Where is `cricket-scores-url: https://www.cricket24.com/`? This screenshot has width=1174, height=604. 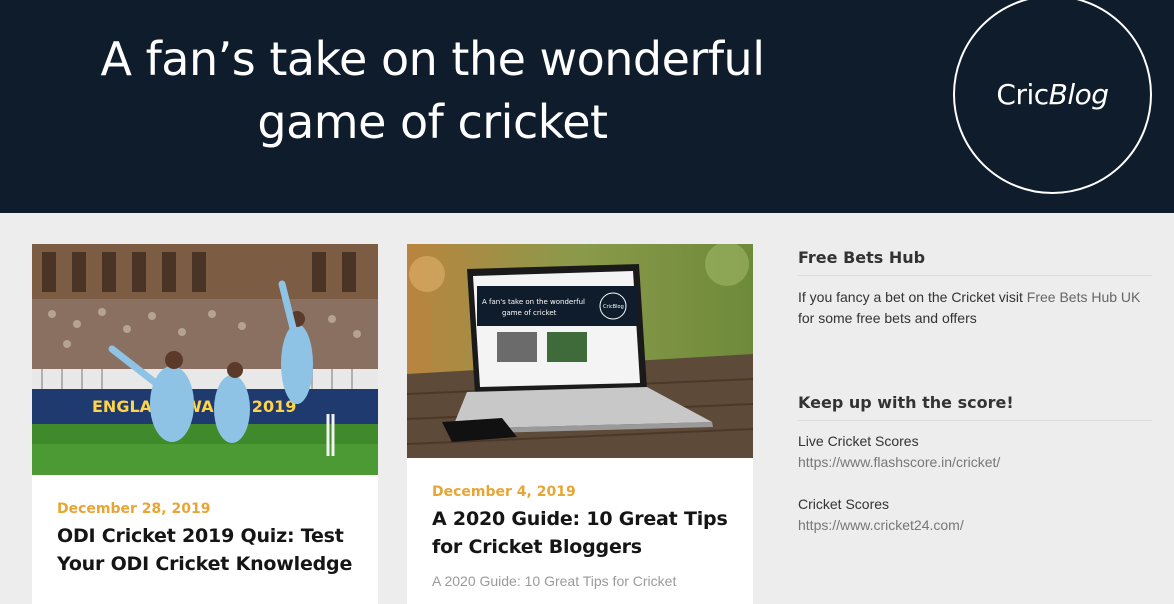 cricket-scores-url: https://www.cricket24.com/ is located at coordinates (881, 525).